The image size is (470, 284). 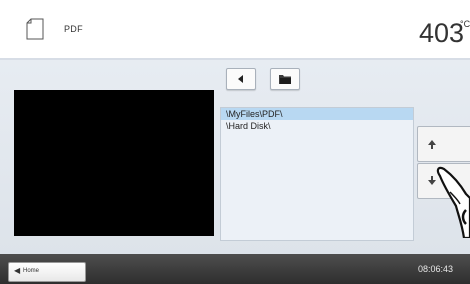 What do you see at coordinates (436, 269) in the screenshot?
I see `clock: 08:06:43` at bounding box center [436, 269].